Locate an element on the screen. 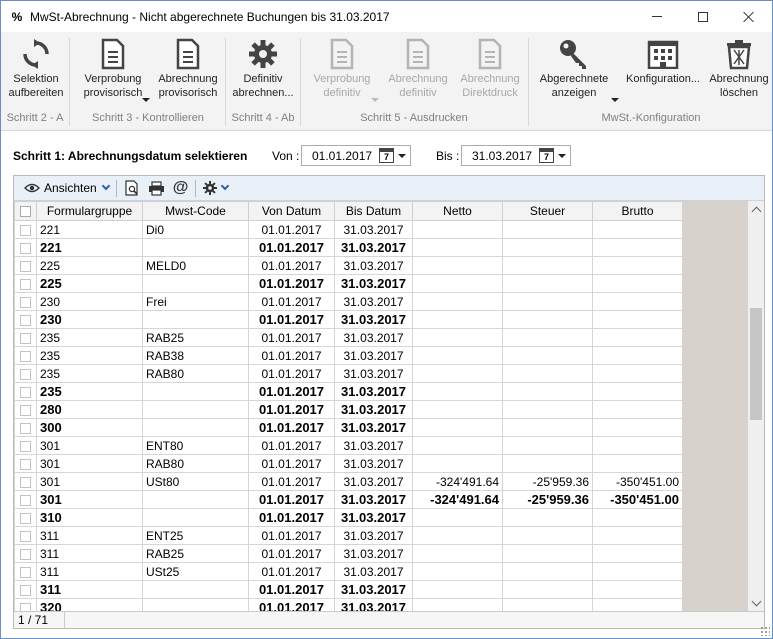 This screenshot has width=773, height=639. verprobung-provisorisch-dropdown-icon is located at coordinates (146, 100).